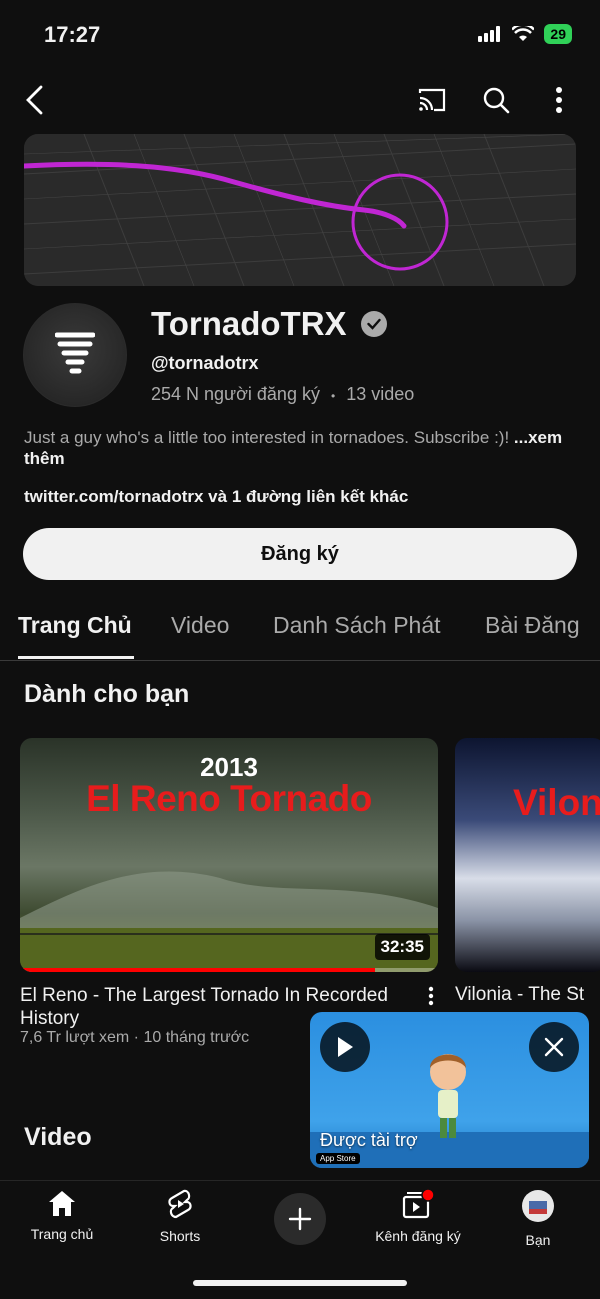  I want to click on video-menu-button, so click(431, 999).